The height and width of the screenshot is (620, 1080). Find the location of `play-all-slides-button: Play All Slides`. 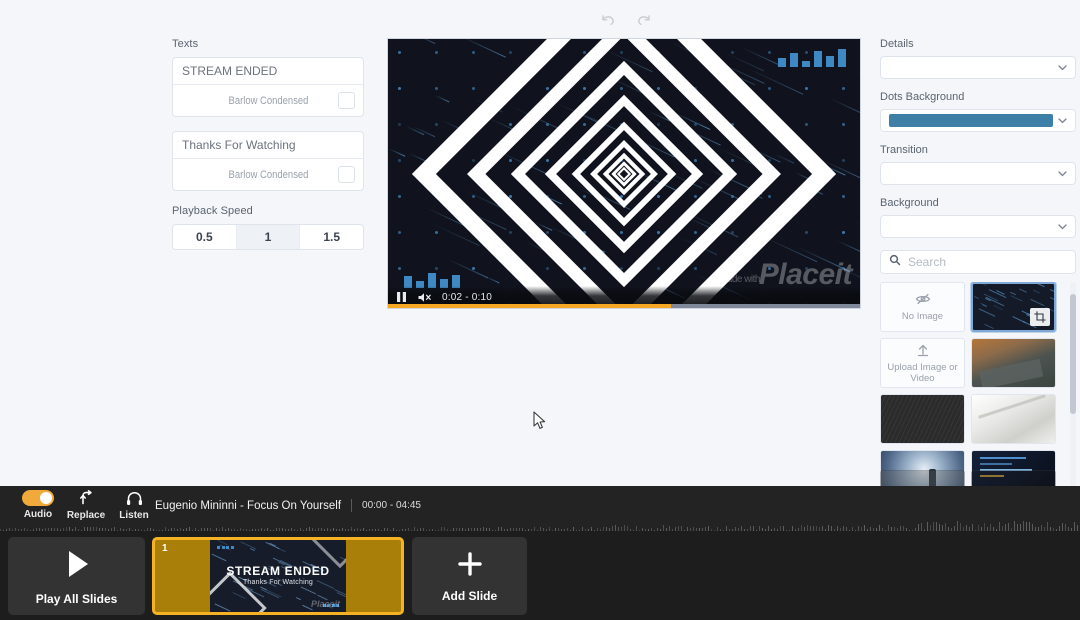

play-all-slides-button: Play All Slides is located at coordinates (76, 576).